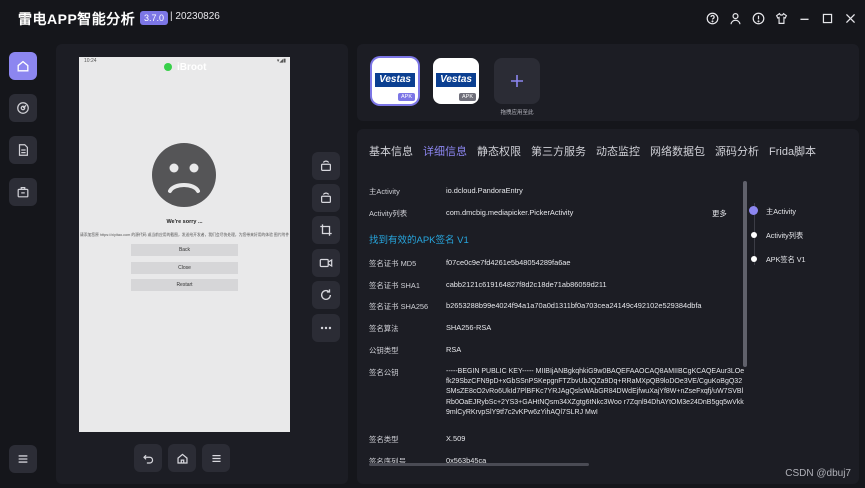 The height and width of the screenshot is (488, 865). Describe the element at coordinates (499, 151) in the screenshot. I see `tab-static-permissions: 静态权限` at that location.